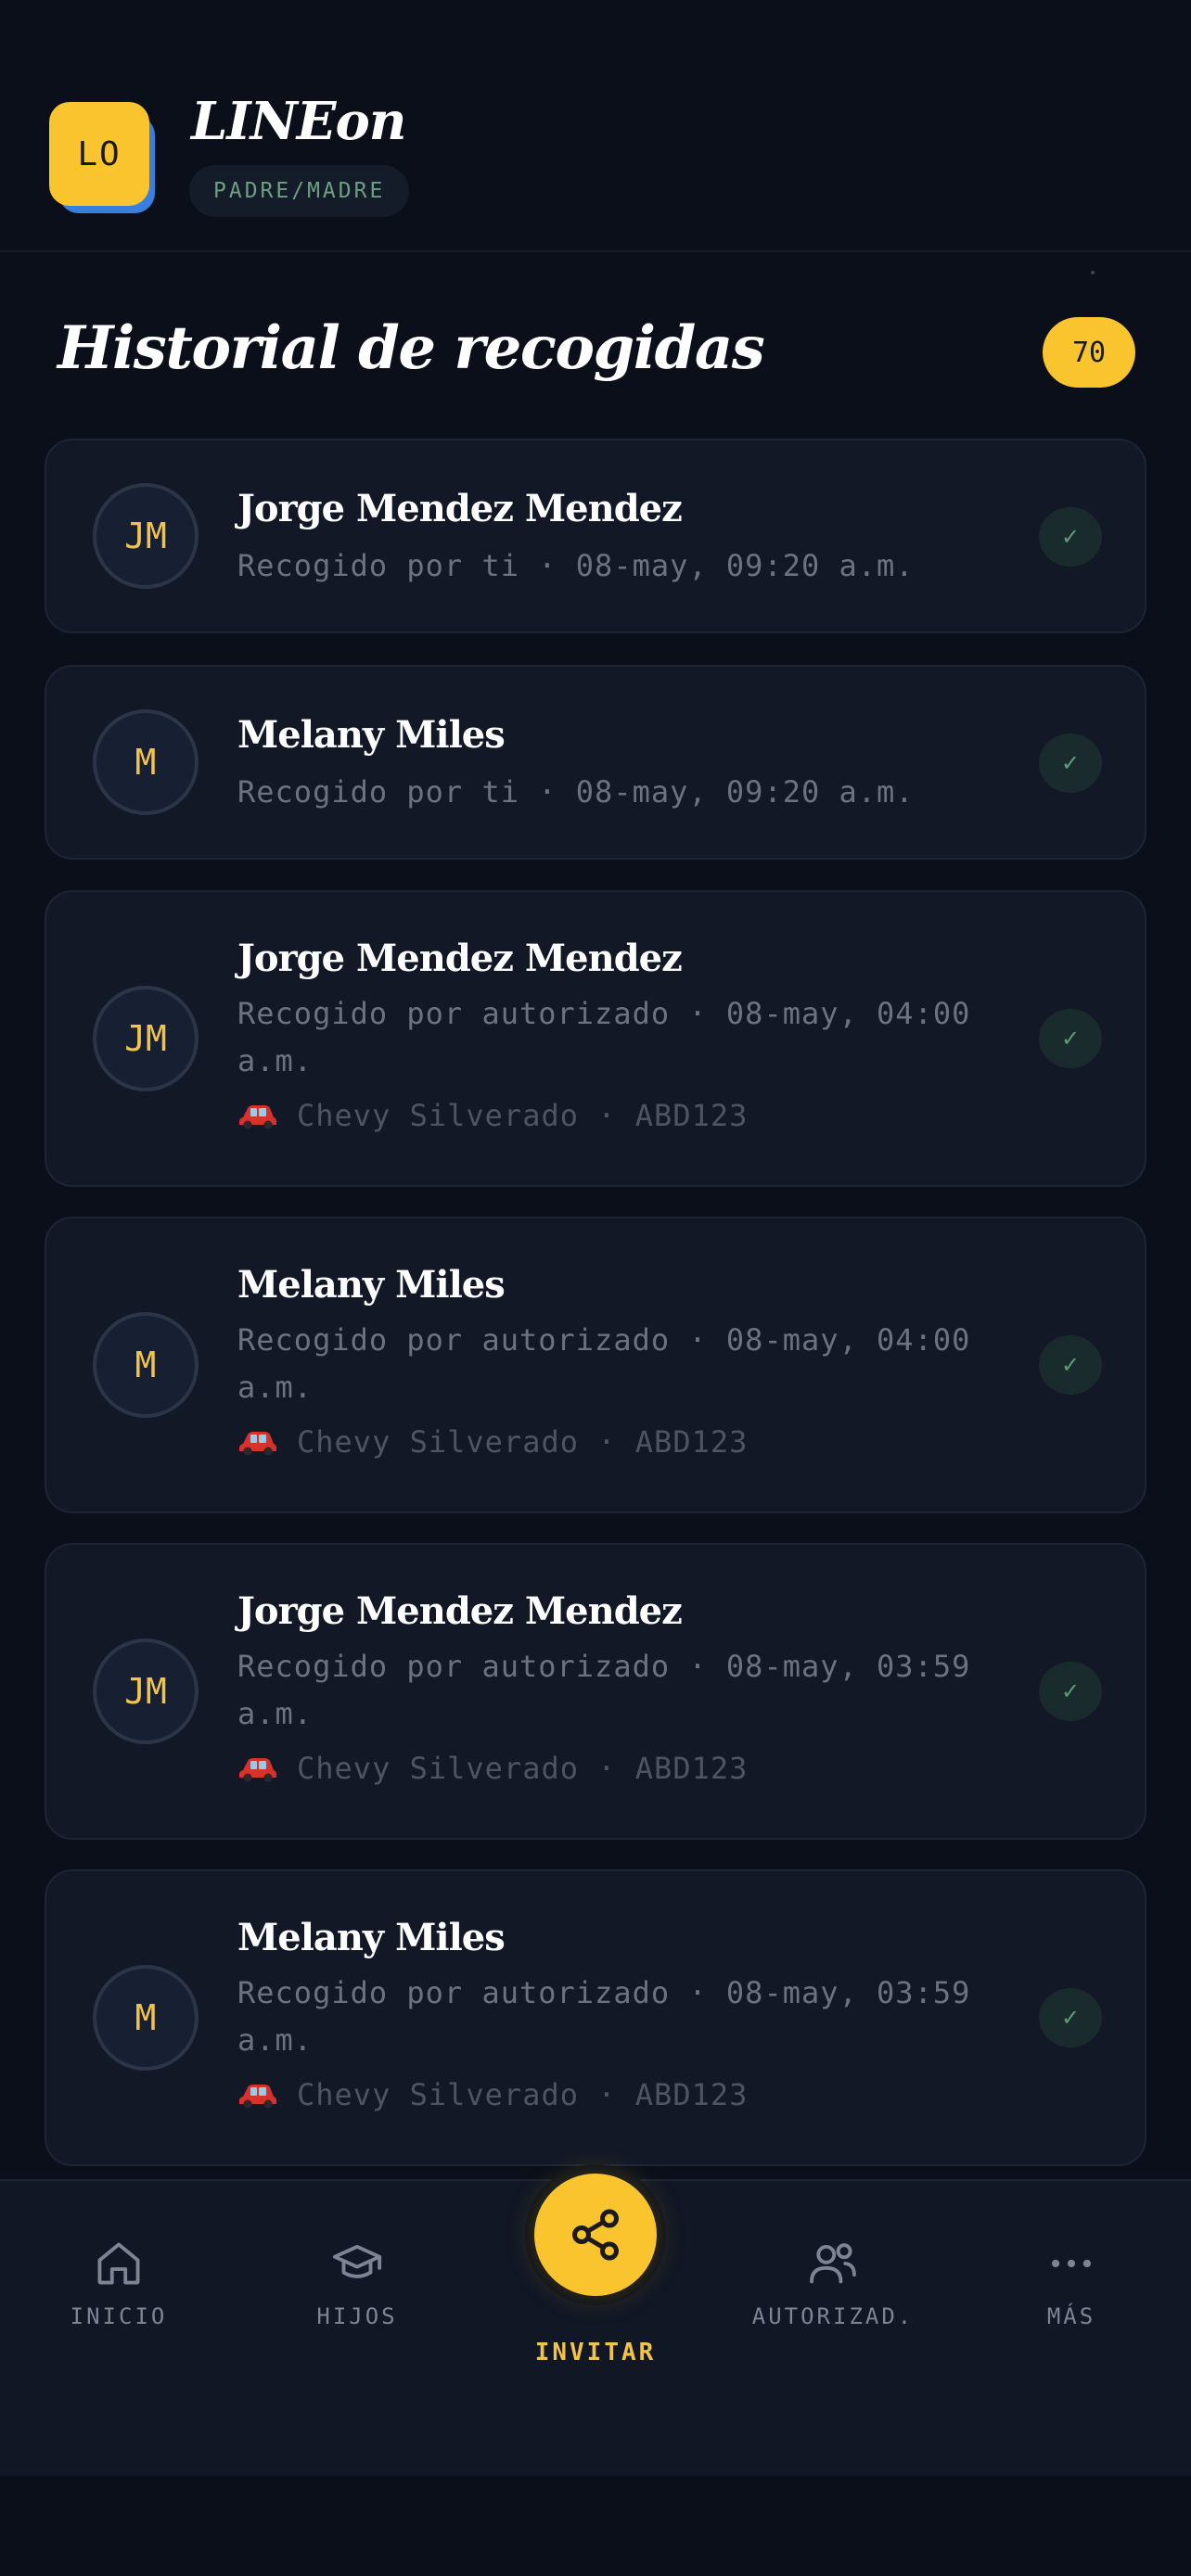 The image size is (1191, 2576). What do you see at coordinates (595, 126) in the screenshot?
I see `app-header: LO LINEon PADRE/MADRE` at bounding box center [595, 126].